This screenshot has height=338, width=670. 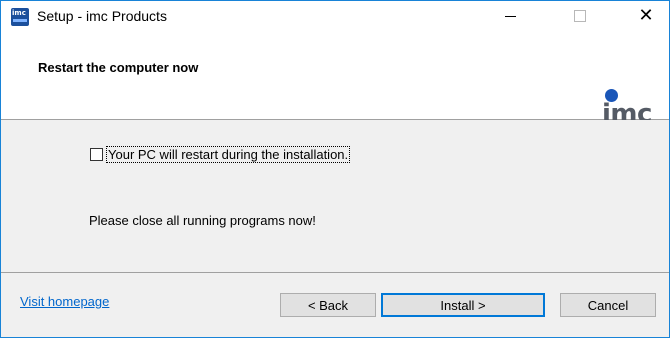 What do you see at coordinates (335, 16) in the screenshot?
I see `title-bar: imc Setup - imc Products ✕` at bounding box center [335, 16].